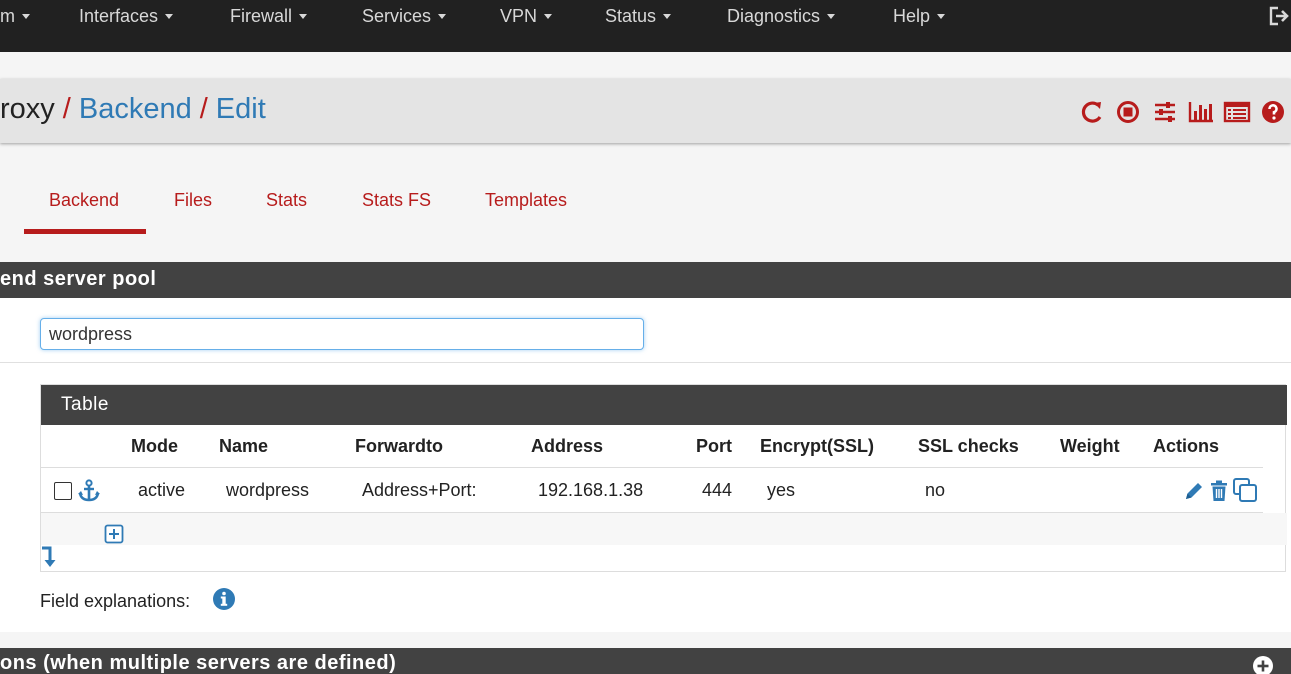  Describe the element at coordinates (84, 200) in the screenshot. I see `tab-backend: Backend` at that location.